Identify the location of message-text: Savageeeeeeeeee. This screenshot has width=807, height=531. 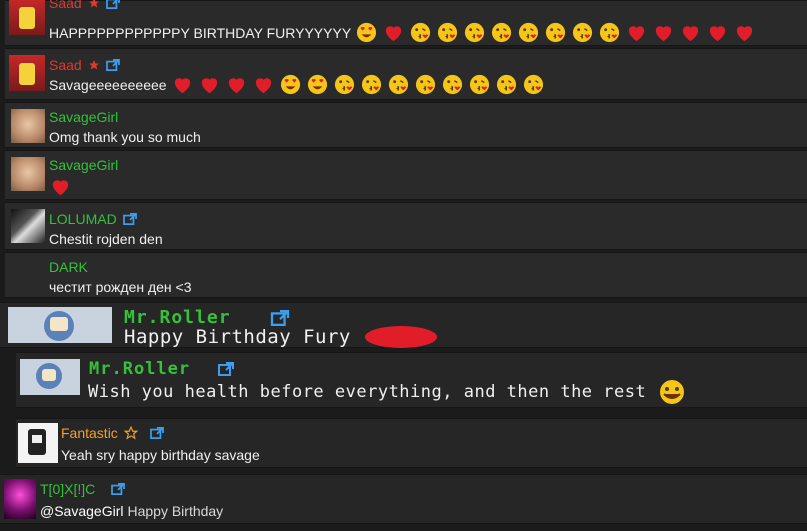
(297, 84).